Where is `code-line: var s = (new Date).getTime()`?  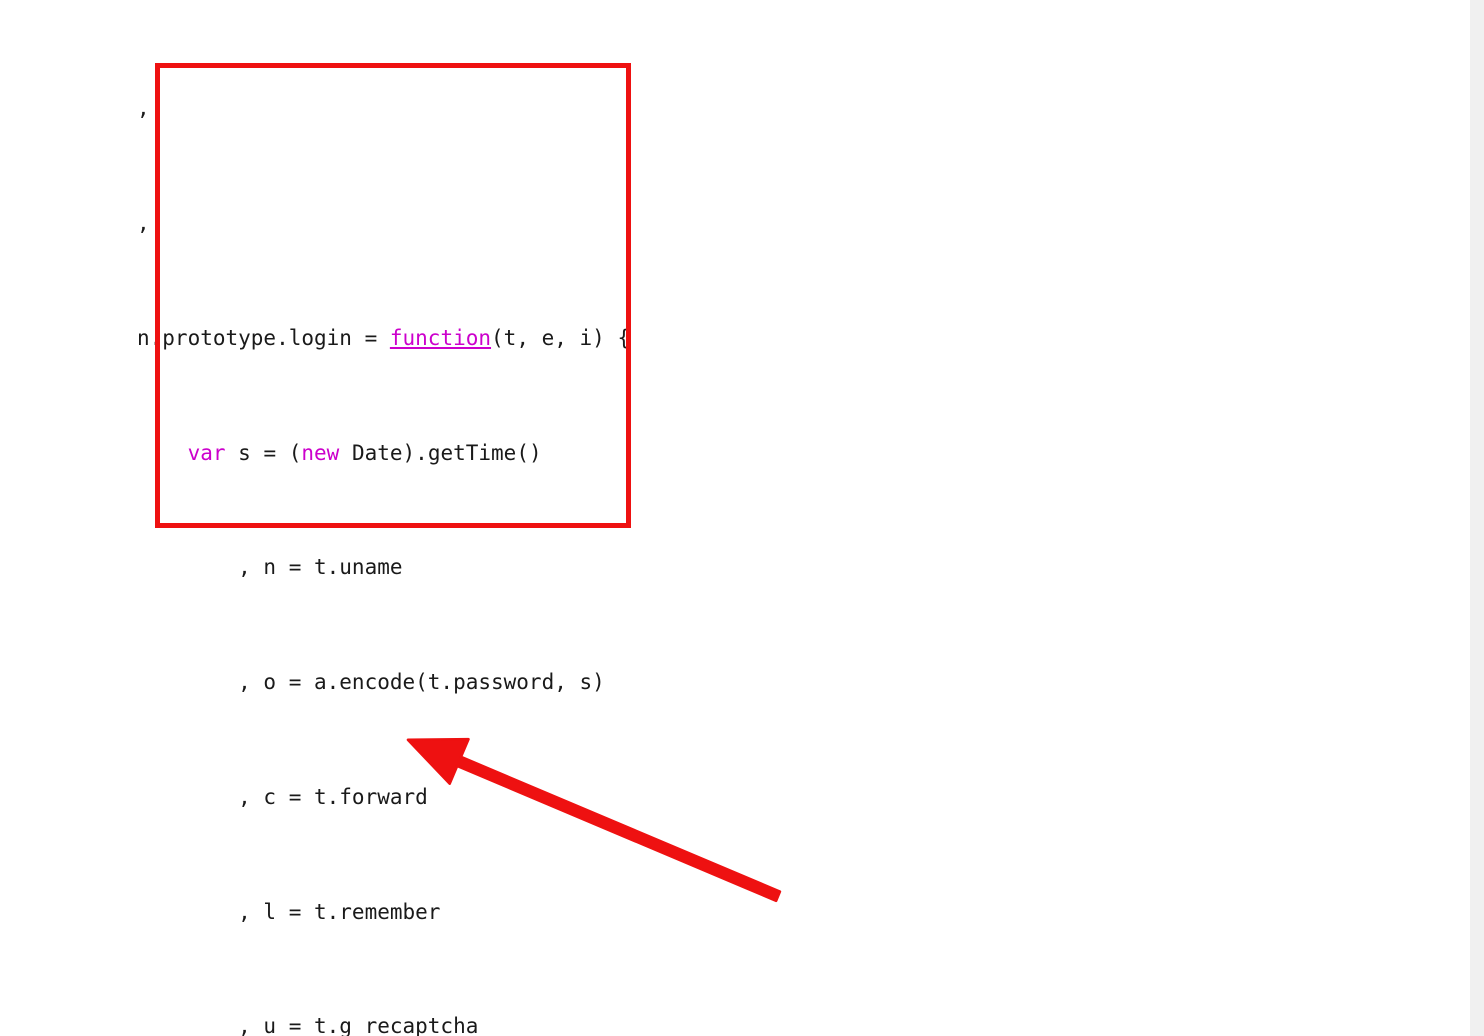
code-line: var s = (new Date).getTime() is located at coordinates (364, 452).